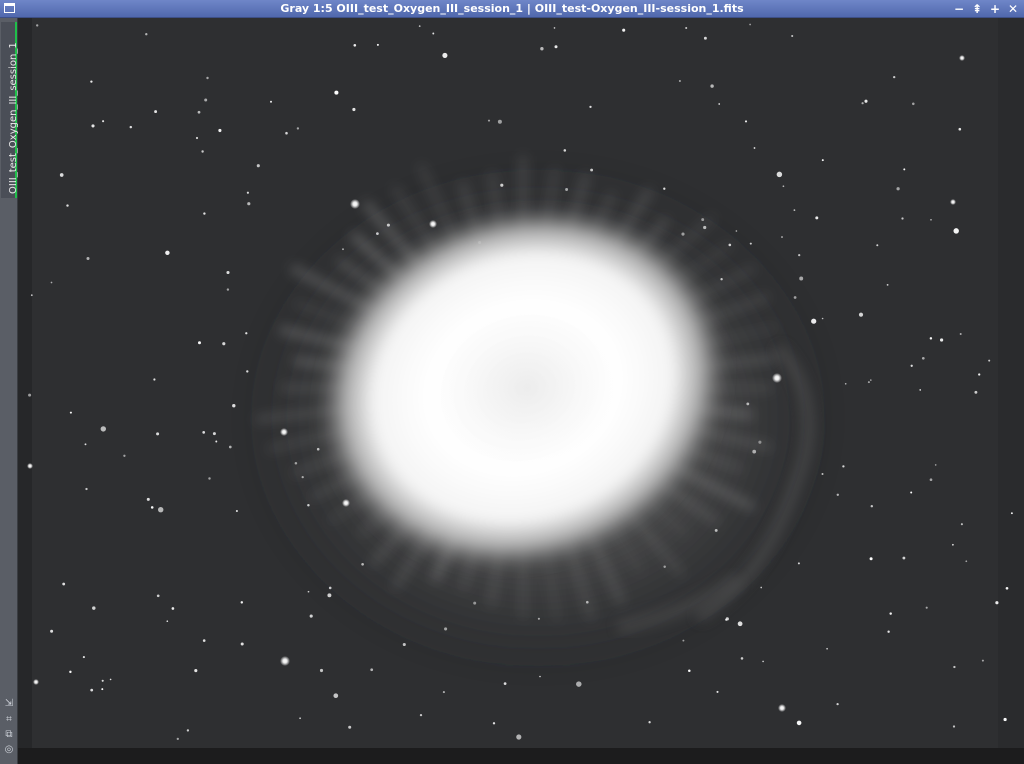 The height and width of the screenshot is (764, 1024). I want to click on minimize-button: −, so click(959, 9).